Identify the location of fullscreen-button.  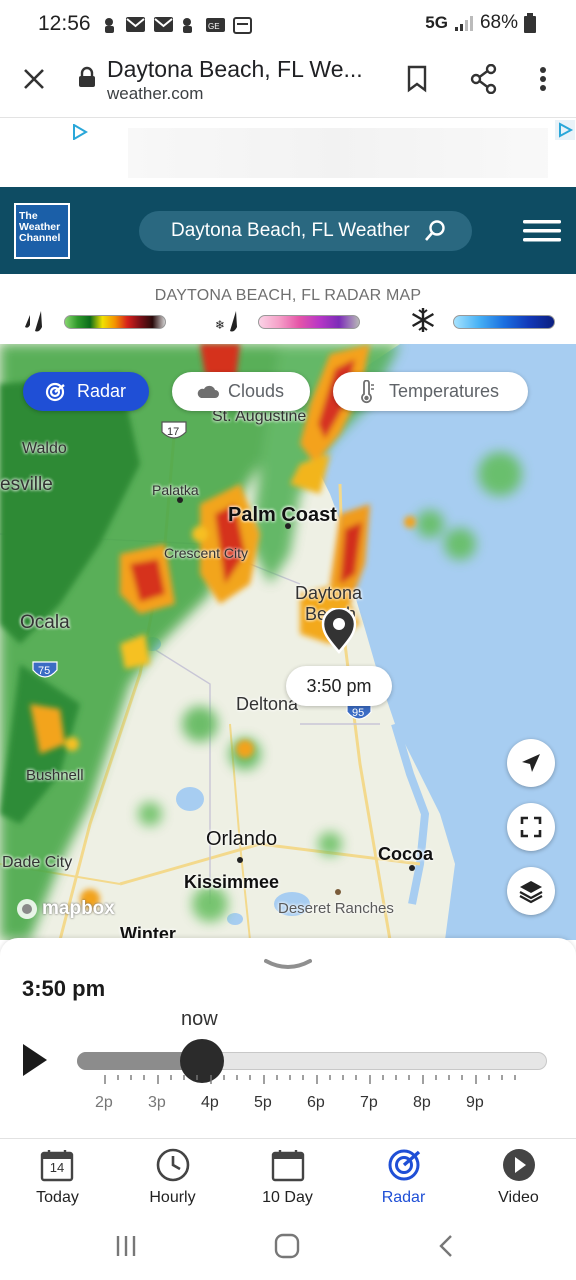
(531, 827).